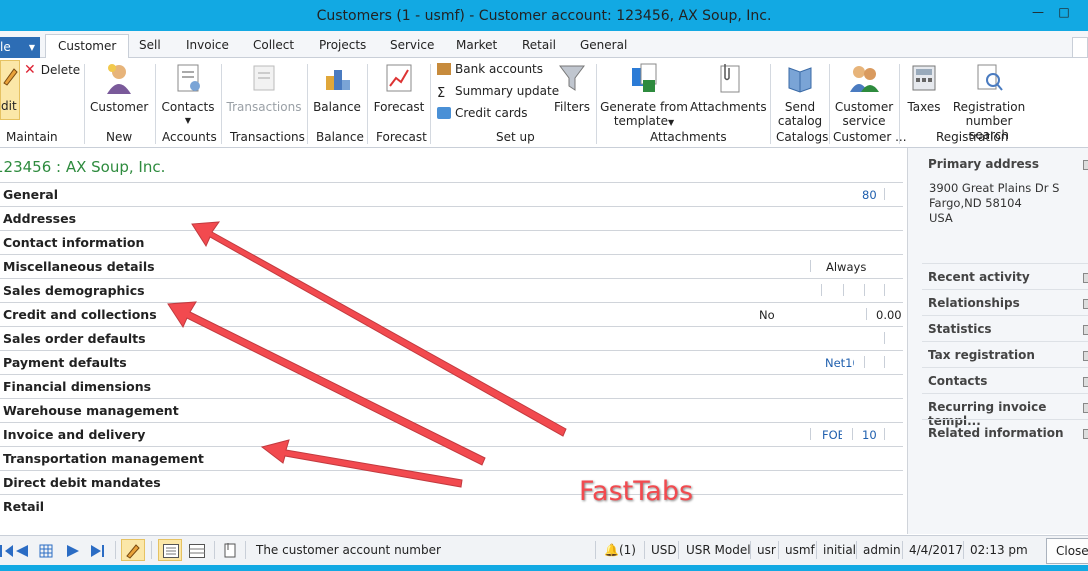  Describe the element at coordinates (941, 218) in the screenshot. I see `address-line: USA` at that location.